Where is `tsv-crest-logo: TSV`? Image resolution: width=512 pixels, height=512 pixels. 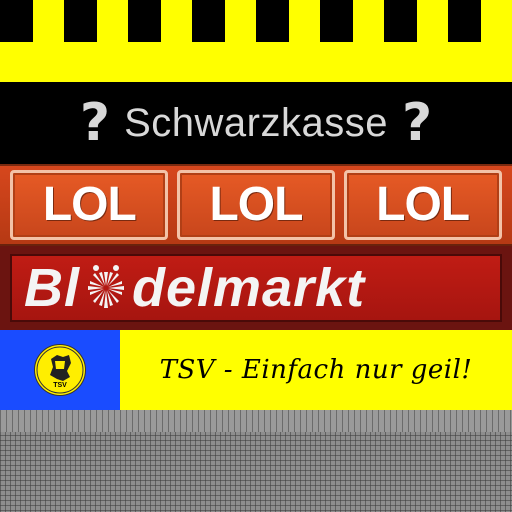 tsv-crest-logo: TSV is located at coordinates (60, 370).